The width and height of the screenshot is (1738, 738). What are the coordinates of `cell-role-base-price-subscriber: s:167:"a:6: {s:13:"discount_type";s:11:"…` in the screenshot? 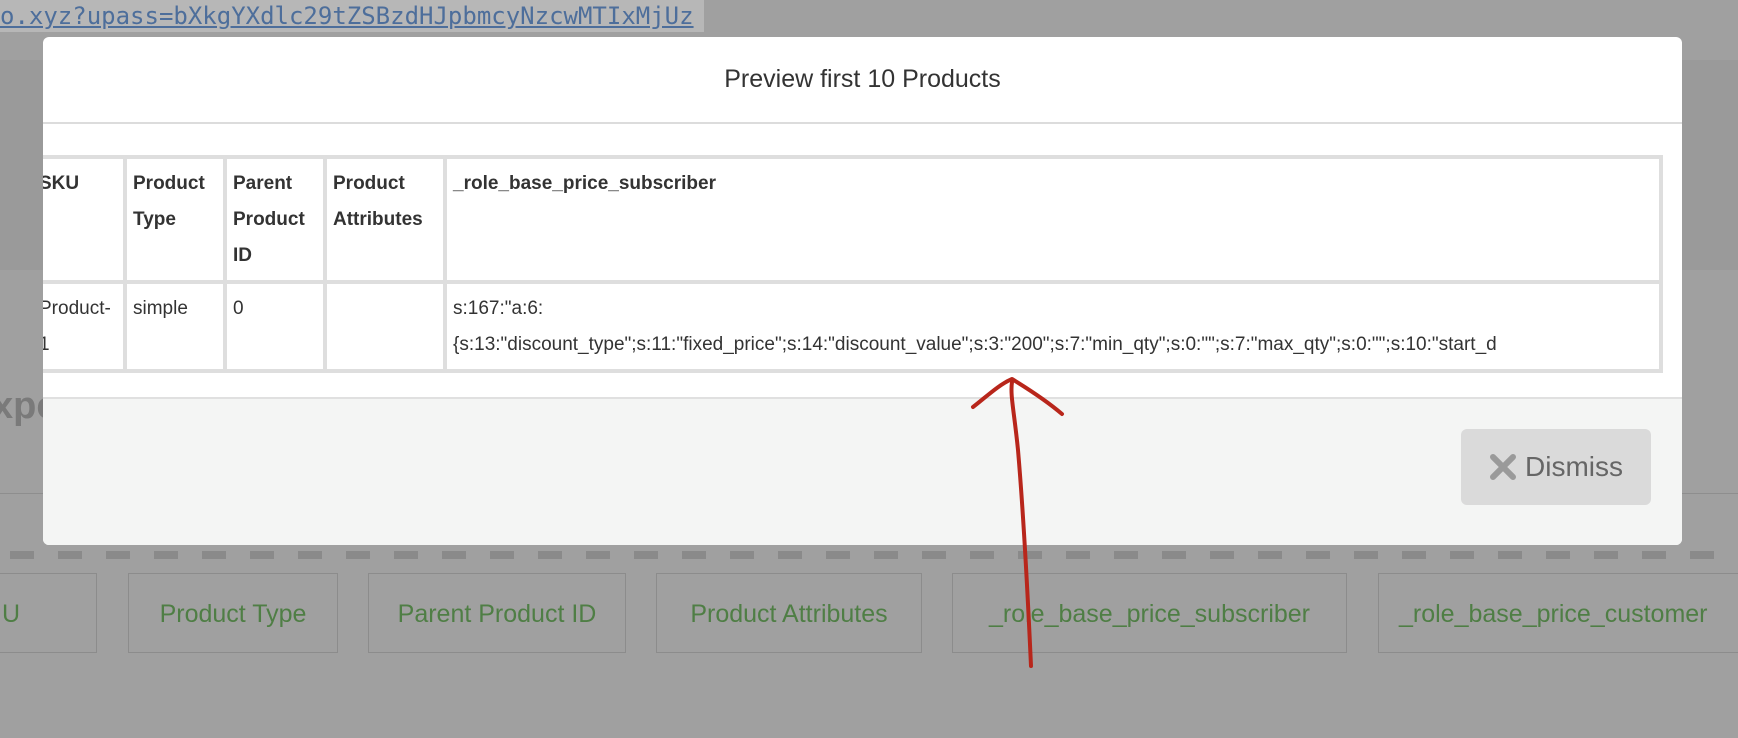 It's located at (1053, 326).